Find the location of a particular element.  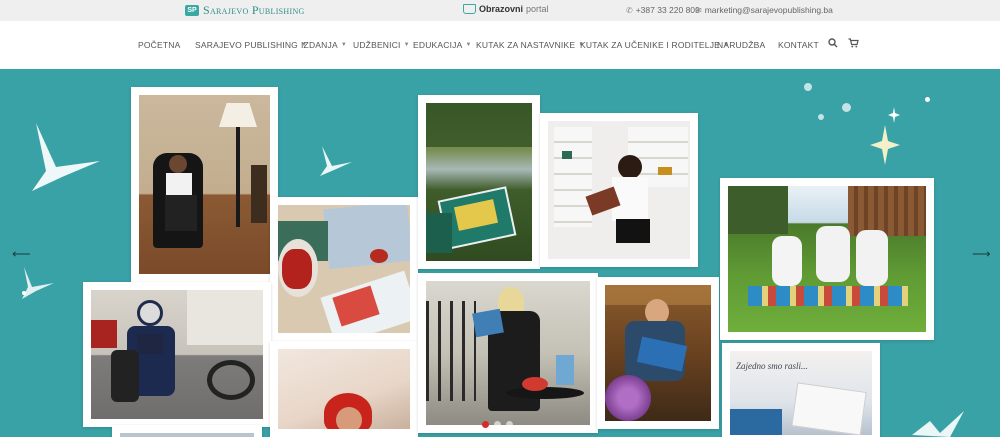

photo-woman-balcony is located at coordinates (508, 353).